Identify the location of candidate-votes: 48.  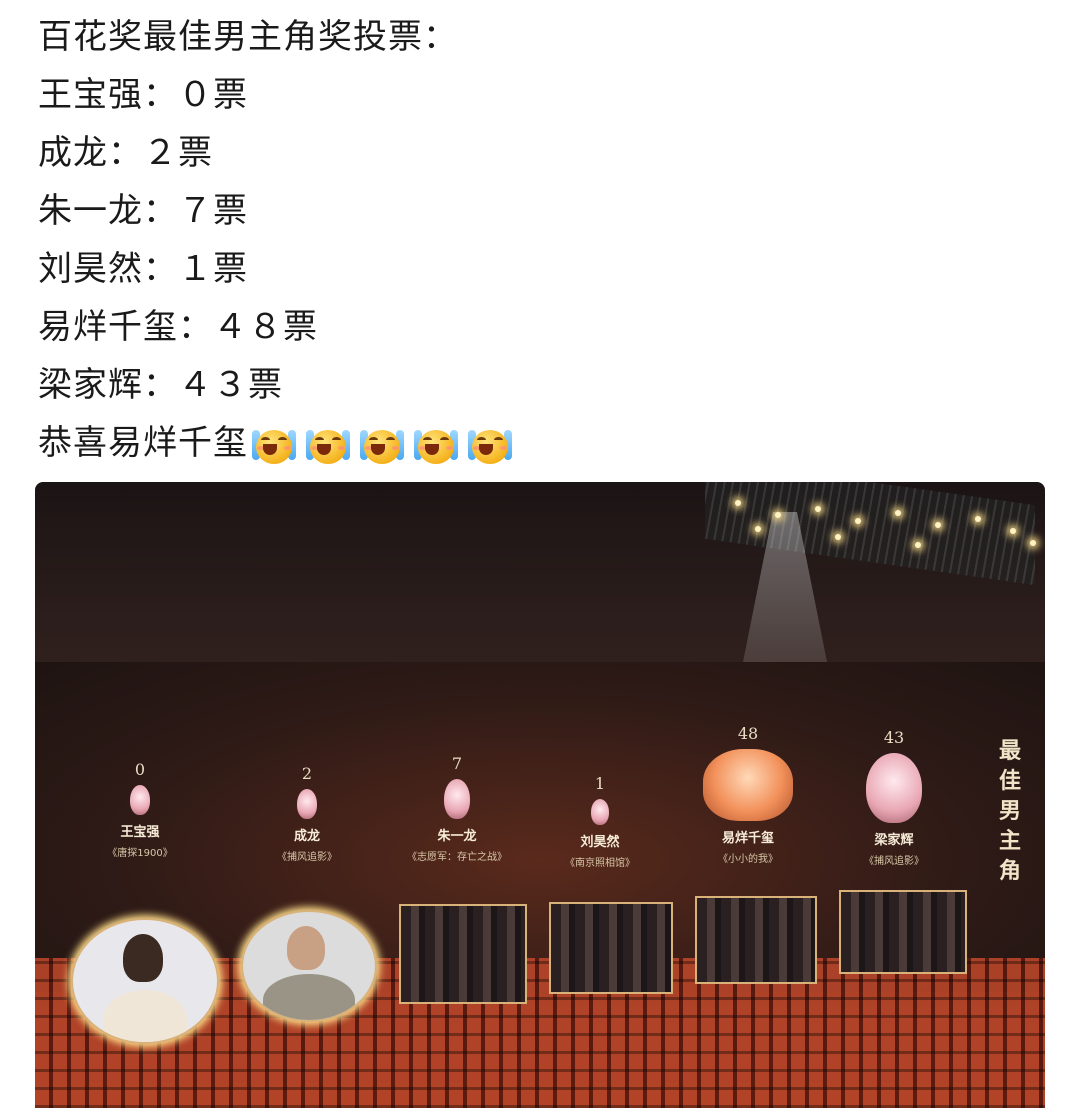
(748, 733).